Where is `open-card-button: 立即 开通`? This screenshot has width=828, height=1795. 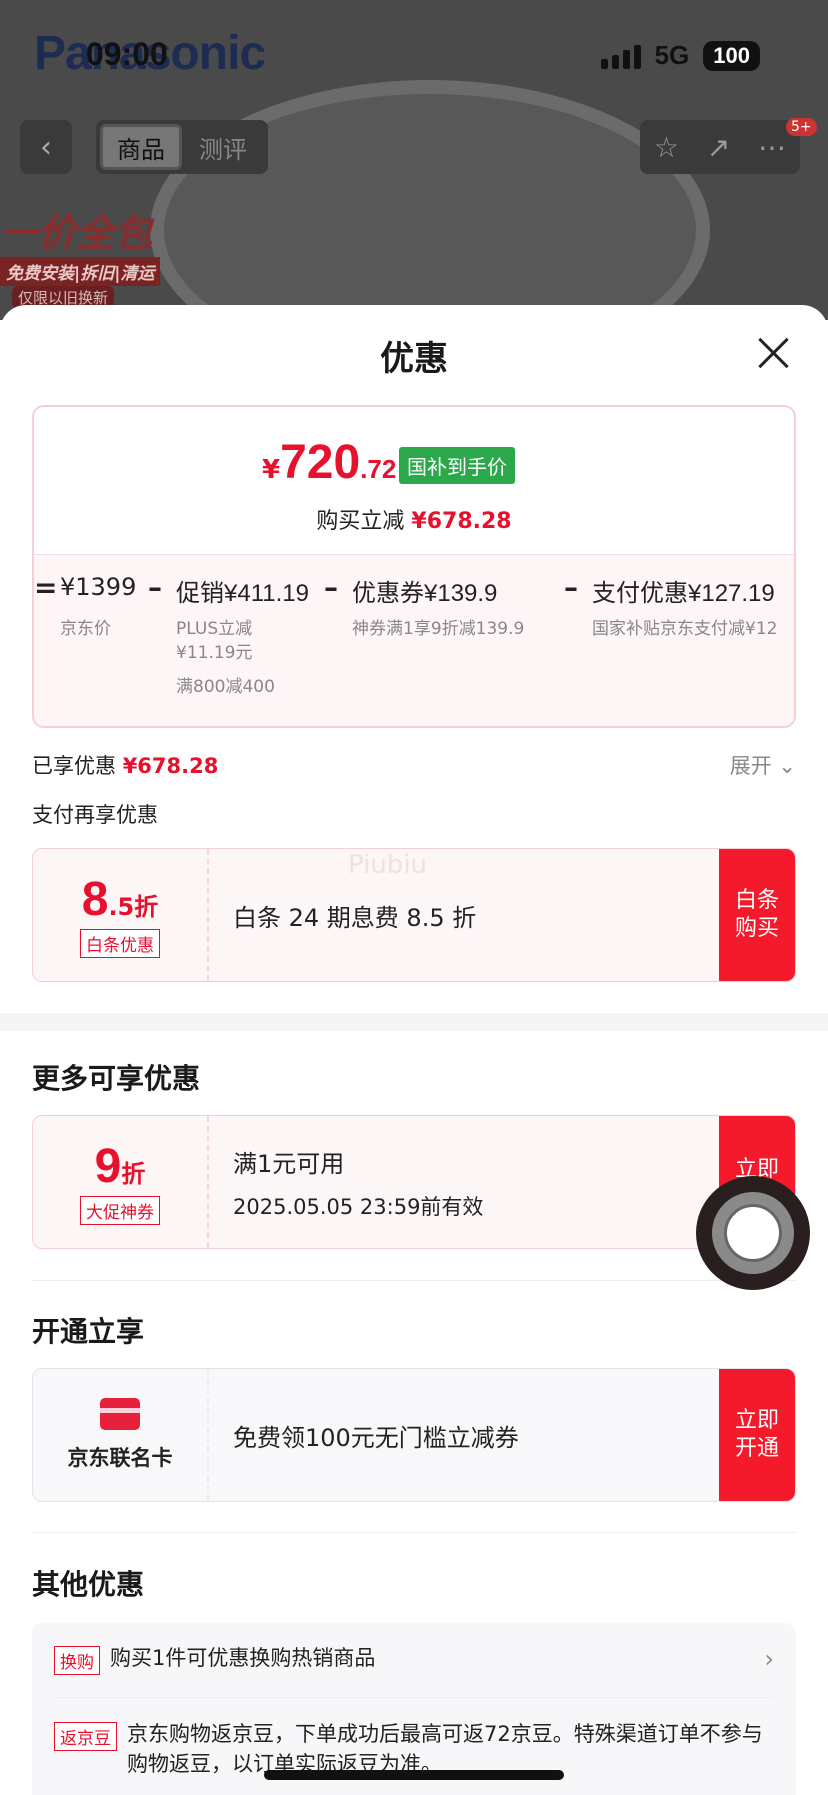 open-card-button: 立即 开通 is located at coordinates (757, 1435).